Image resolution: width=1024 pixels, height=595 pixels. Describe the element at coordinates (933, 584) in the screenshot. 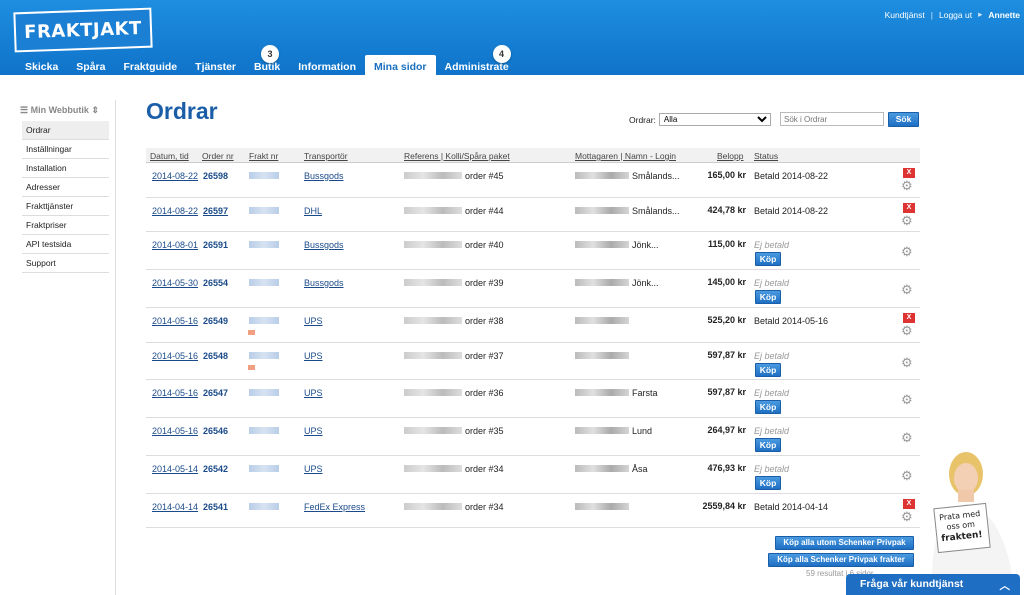

I see `chat-bar: Fråga vår kundtjänst ︿` at that location.